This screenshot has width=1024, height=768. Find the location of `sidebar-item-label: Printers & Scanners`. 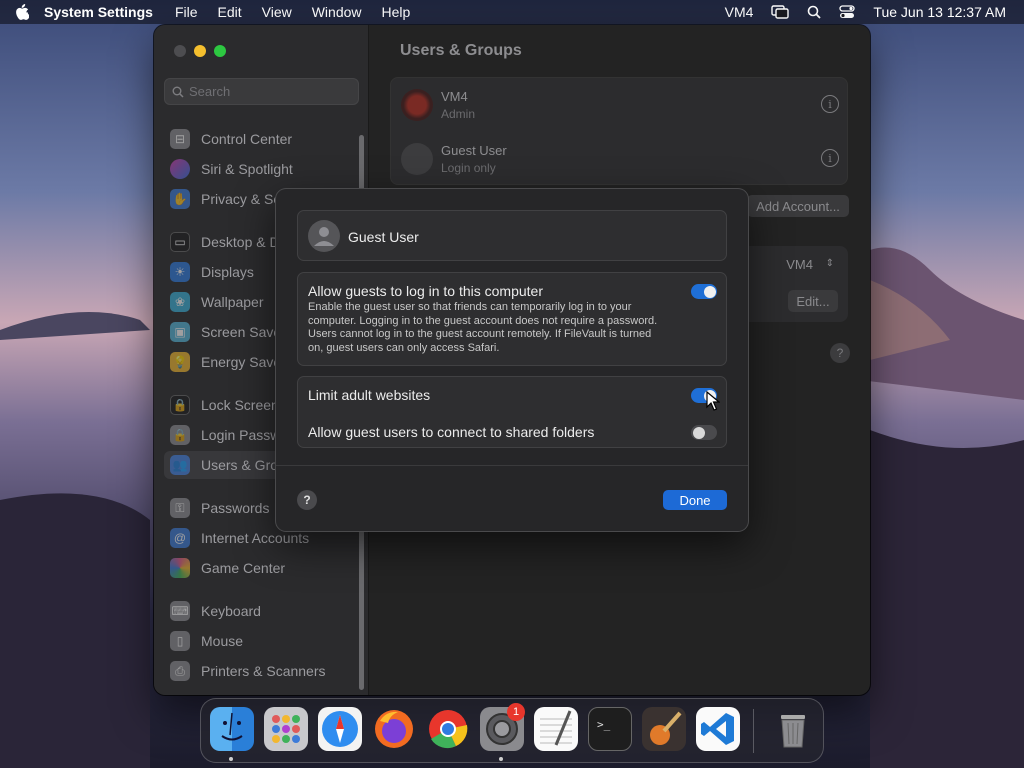

sidebar-item-label: Printers & Scanners is located at coordinates (263, 671).